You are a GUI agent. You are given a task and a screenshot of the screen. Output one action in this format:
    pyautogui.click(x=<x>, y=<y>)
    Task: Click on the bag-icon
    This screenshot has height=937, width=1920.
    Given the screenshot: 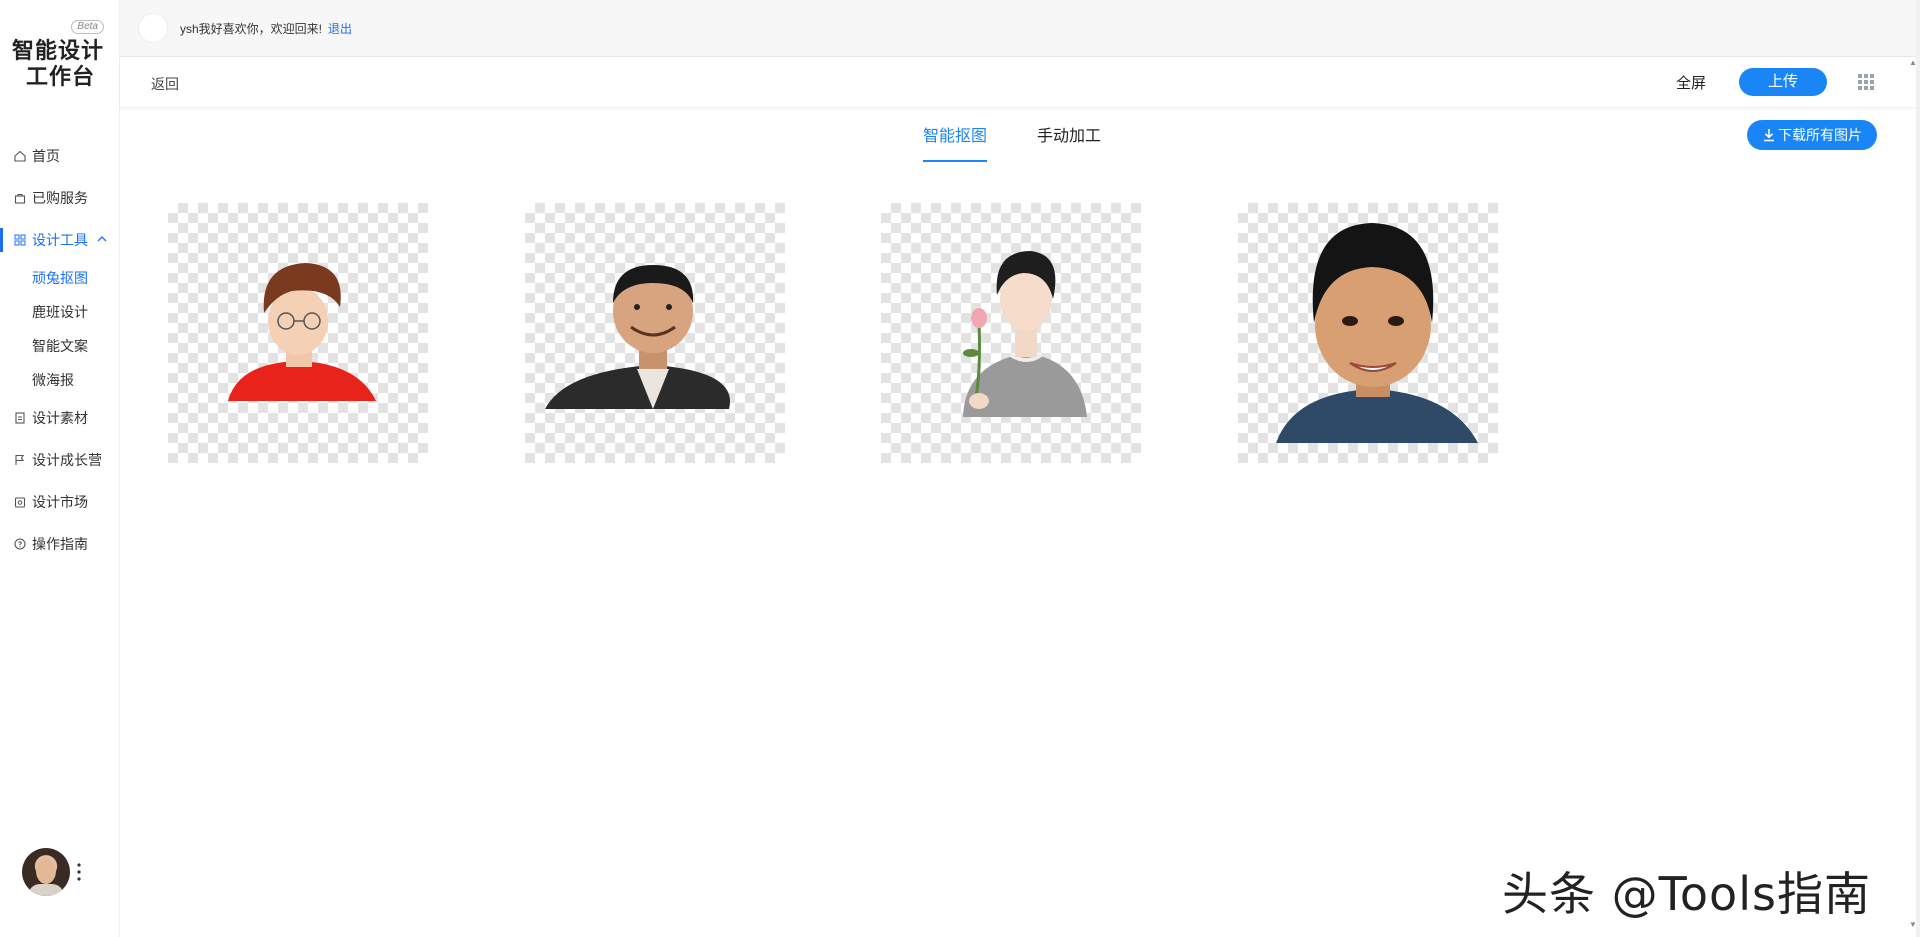 What is the action you would take?
    pyautogui.click(x=20, y=198)
    